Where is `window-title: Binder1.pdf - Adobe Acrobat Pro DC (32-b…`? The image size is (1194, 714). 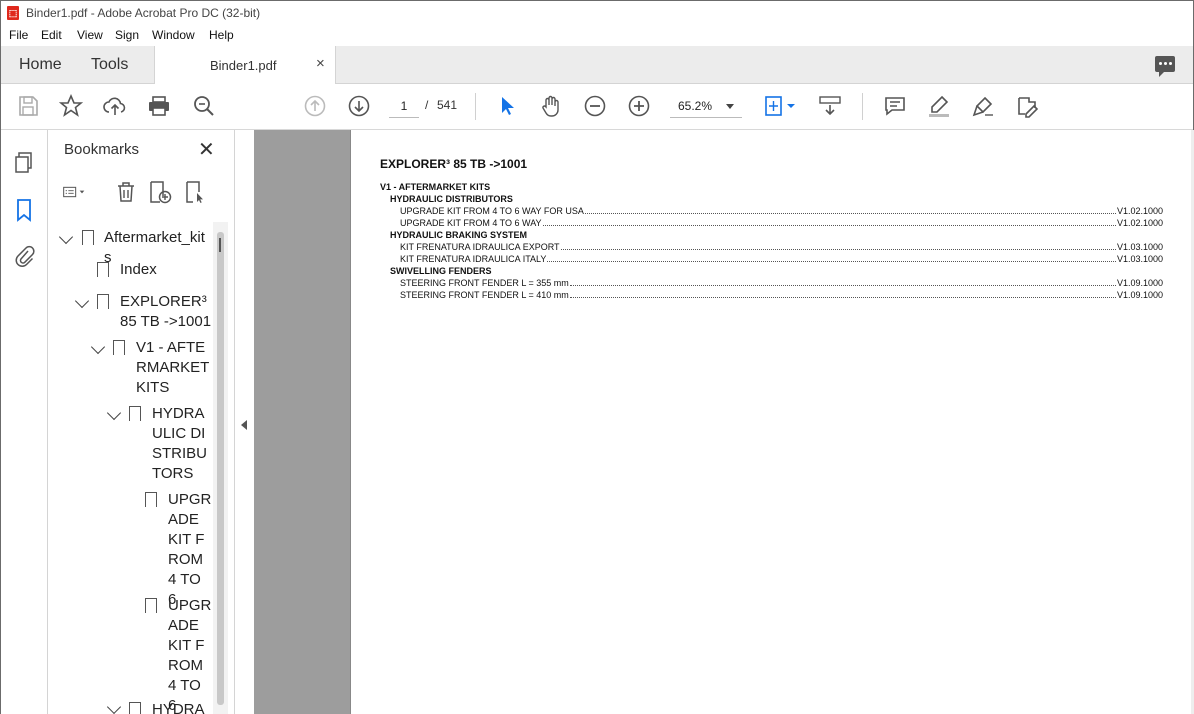
window-title: Binder1.pdf - Adobe Acrobat Pro DC (32-b… is located at coordinates (143, 13).